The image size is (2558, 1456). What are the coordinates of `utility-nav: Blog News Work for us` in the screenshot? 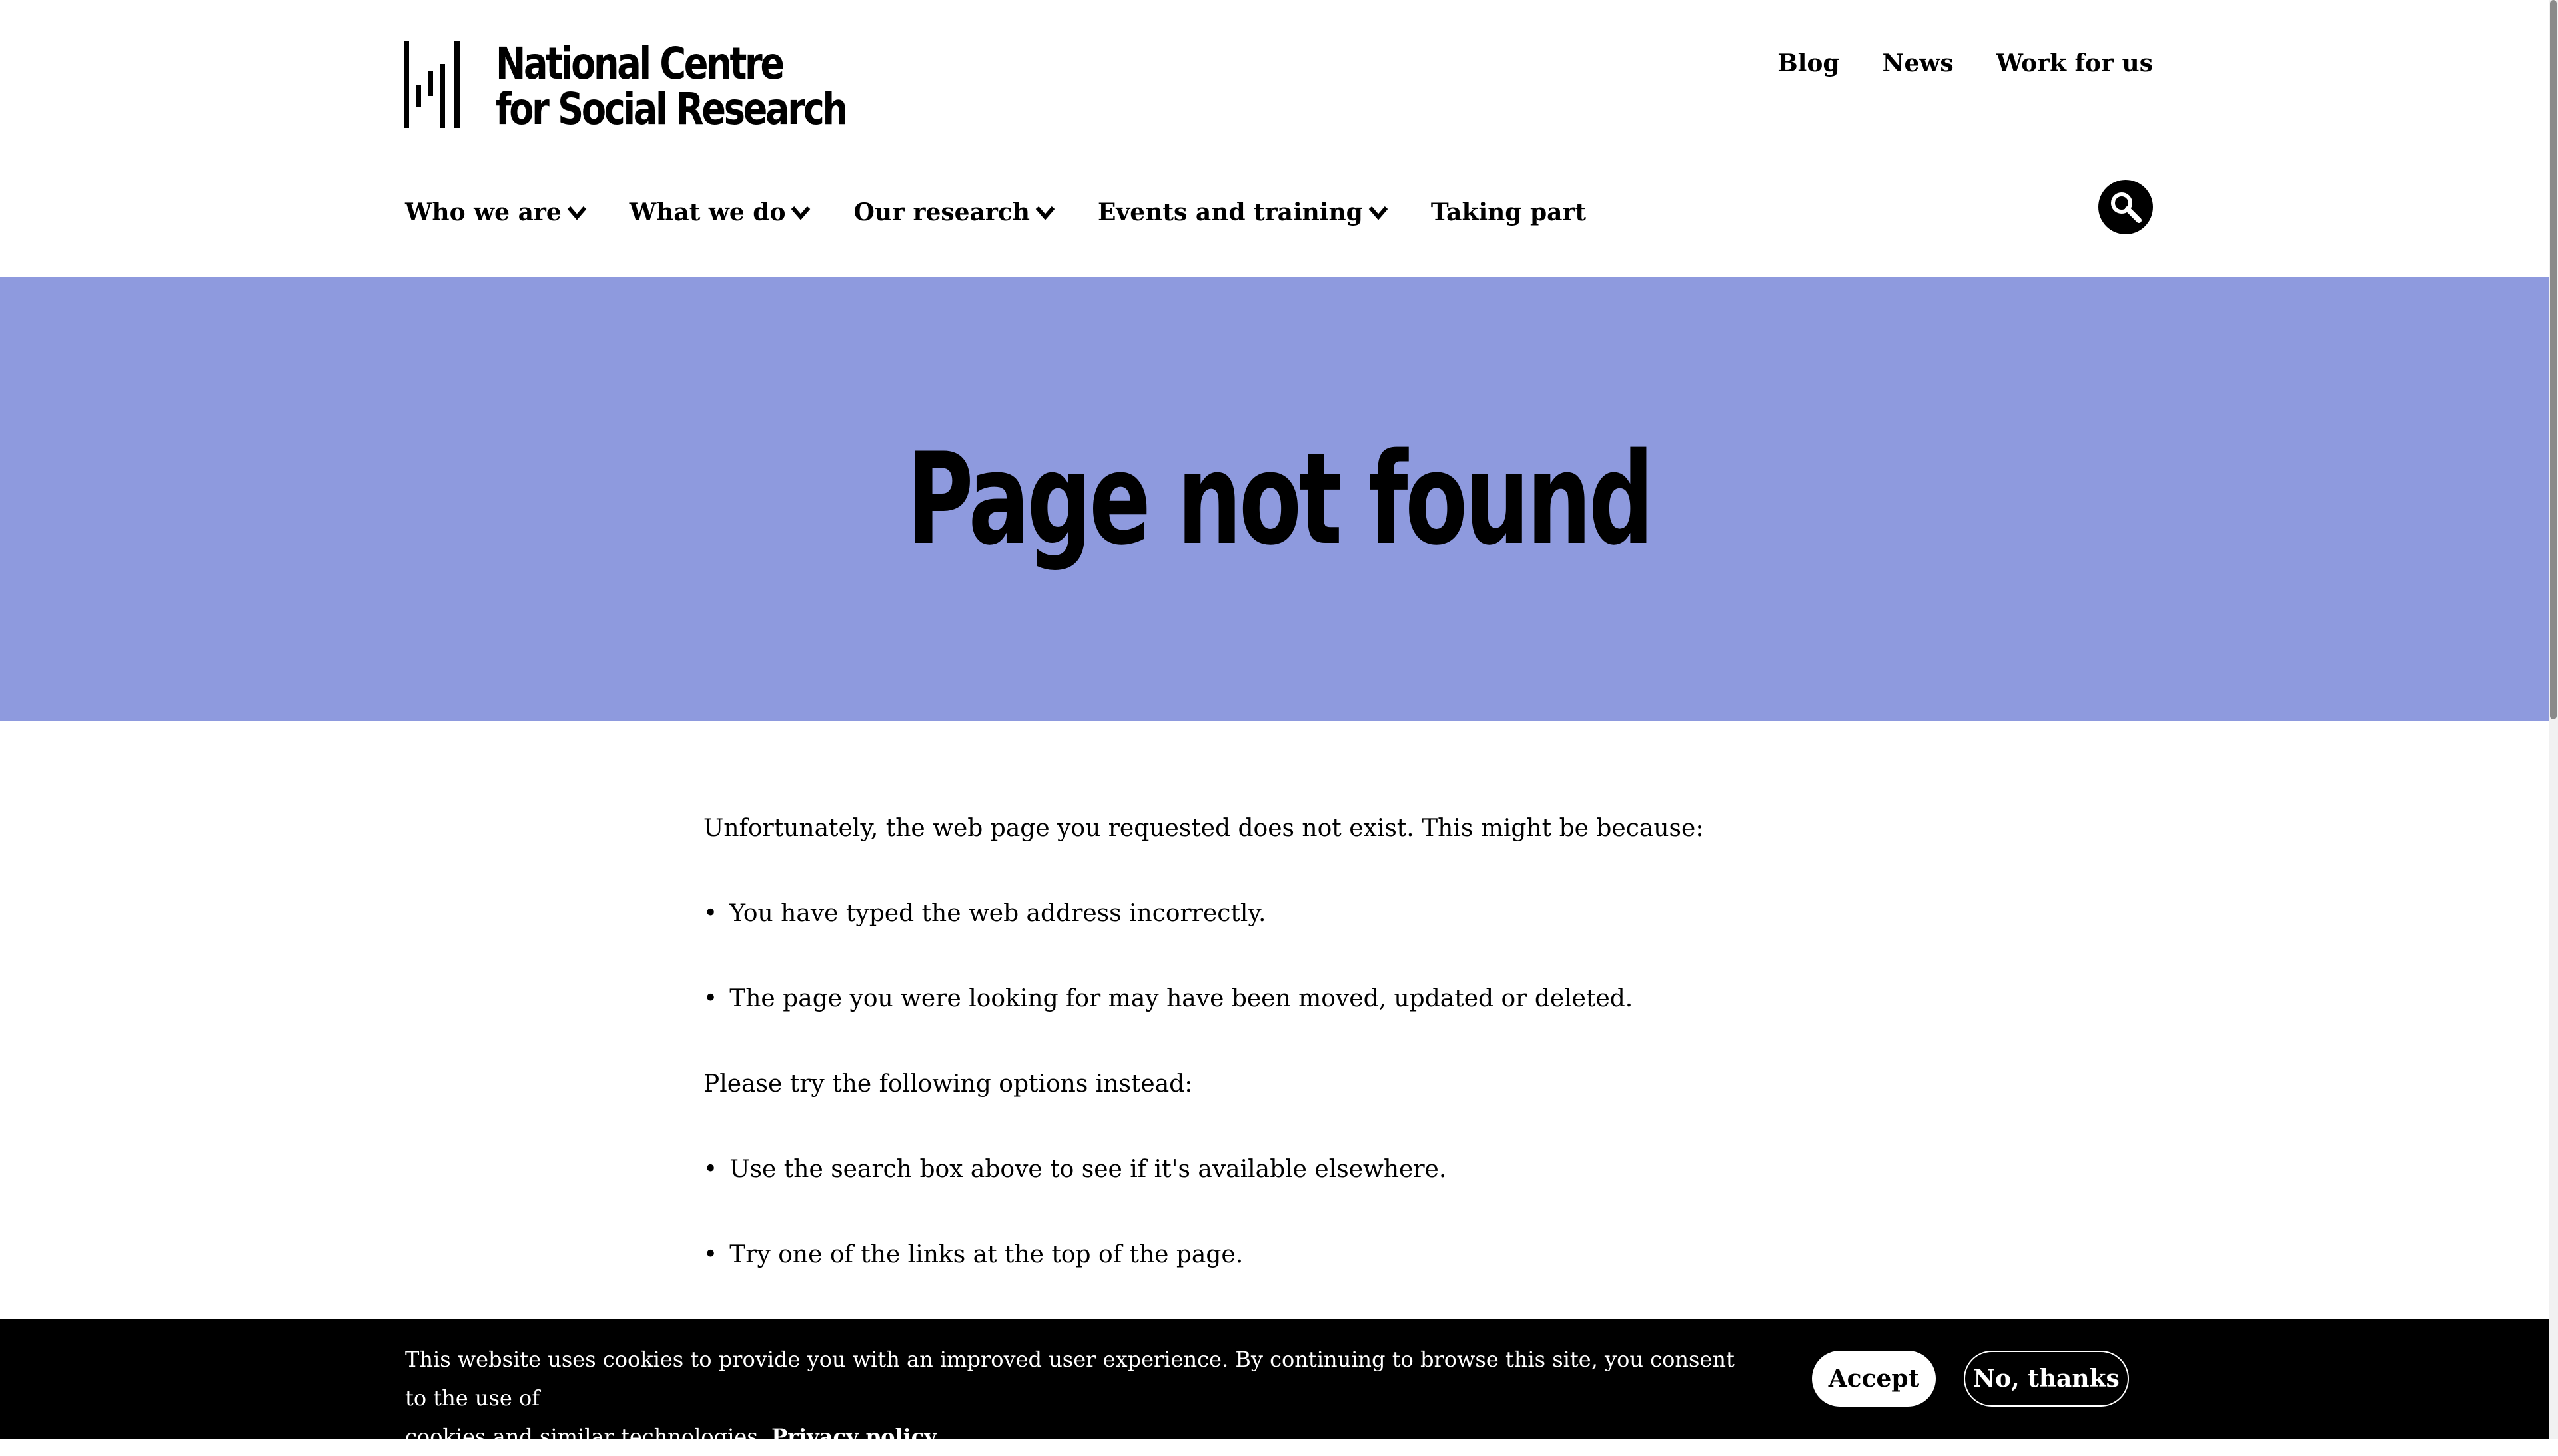 It's located at (1965, 63).